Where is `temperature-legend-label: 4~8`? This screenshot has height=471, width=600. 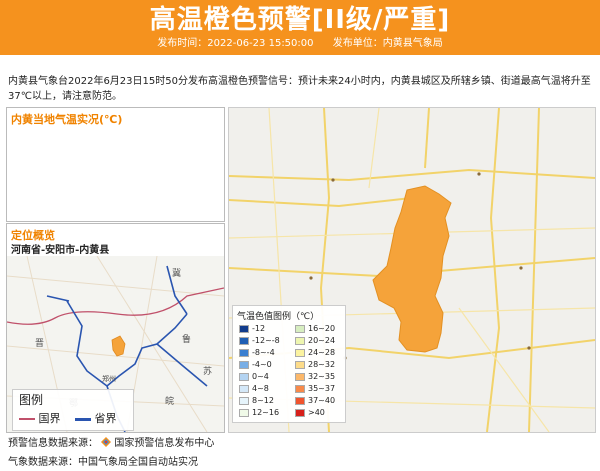 temperature-legend-label: 4~8 is located at coordinates (260, 388).